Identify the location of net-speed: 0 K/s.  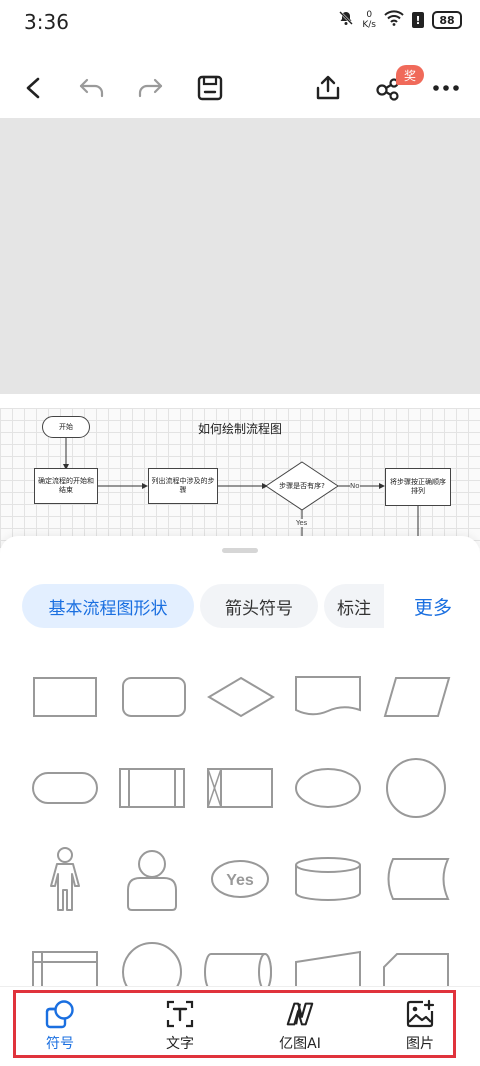
(369, 20).